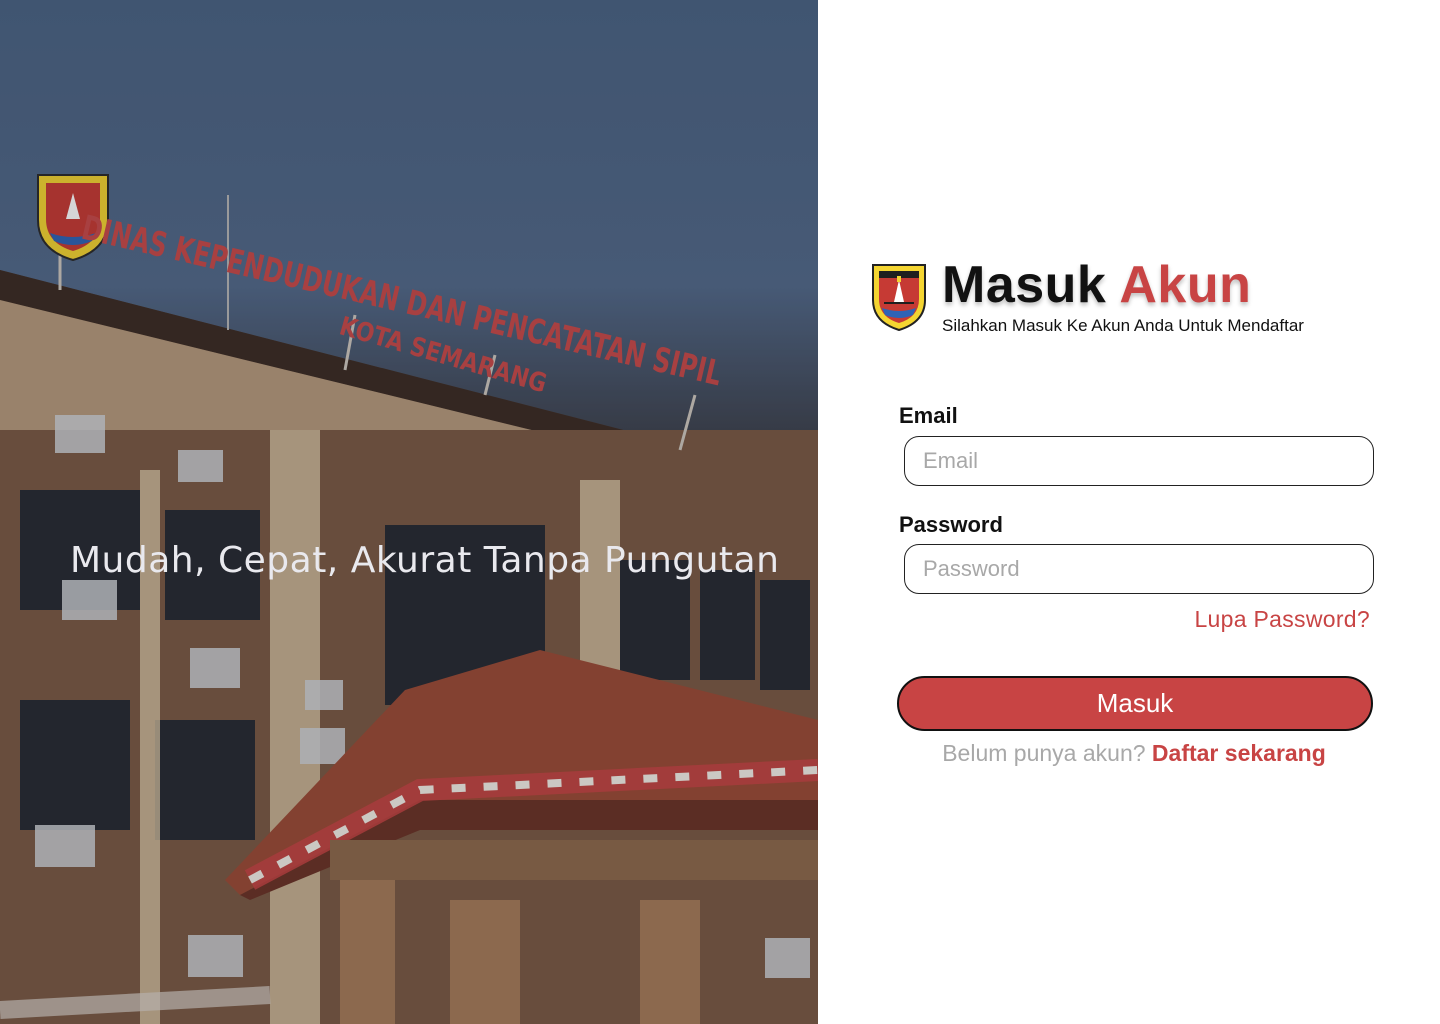  Describe the element at coordinates (951, 524) in the screenshot. I see `password-label: Password` at that location.